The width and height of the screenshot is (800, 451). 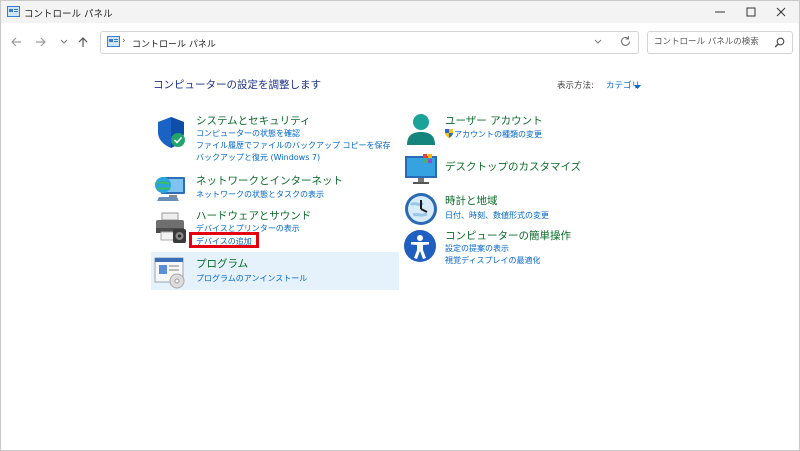 What do you see at coordinates (575, 86) in the screenshot?
I see `view-by-label: 表示方法:` at bounding box center [575, 86].